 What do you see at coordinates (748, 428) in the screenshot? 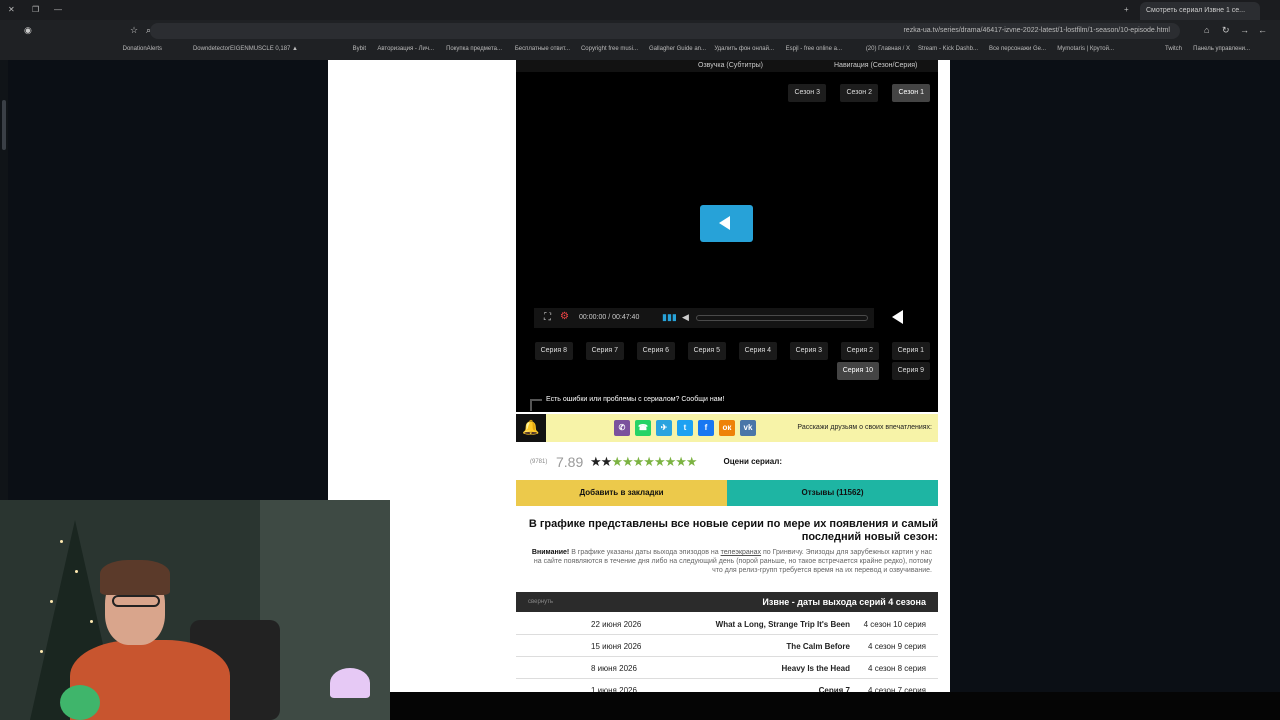
I see `vk-icon: vk` at bounding box center [748, 428].